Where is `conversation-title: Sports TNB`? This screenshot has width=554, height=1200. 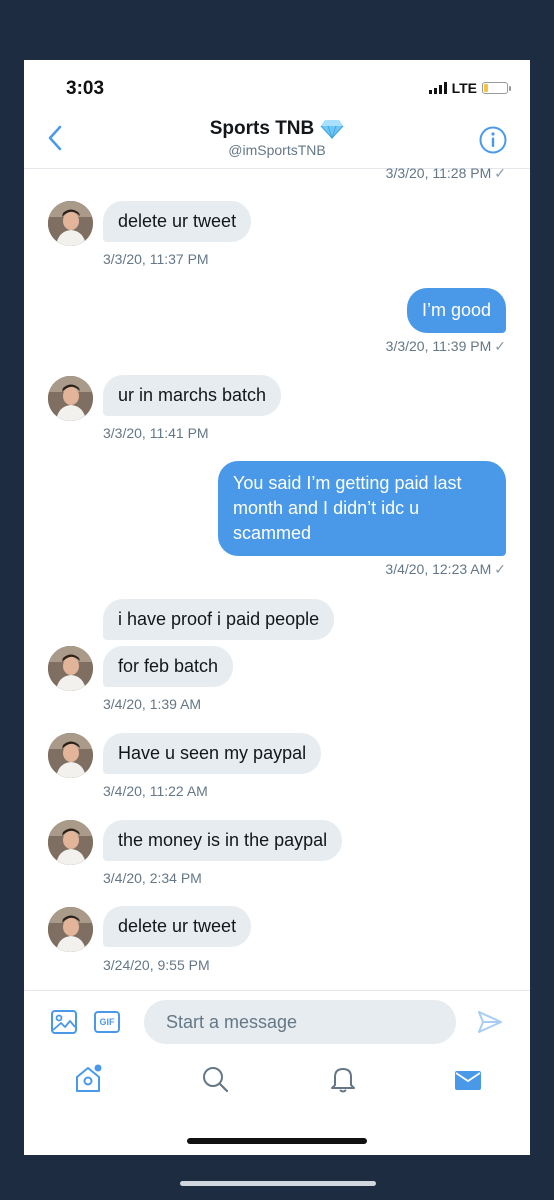
conversation-title: Sports TNB is located at coordinates (277, 129).